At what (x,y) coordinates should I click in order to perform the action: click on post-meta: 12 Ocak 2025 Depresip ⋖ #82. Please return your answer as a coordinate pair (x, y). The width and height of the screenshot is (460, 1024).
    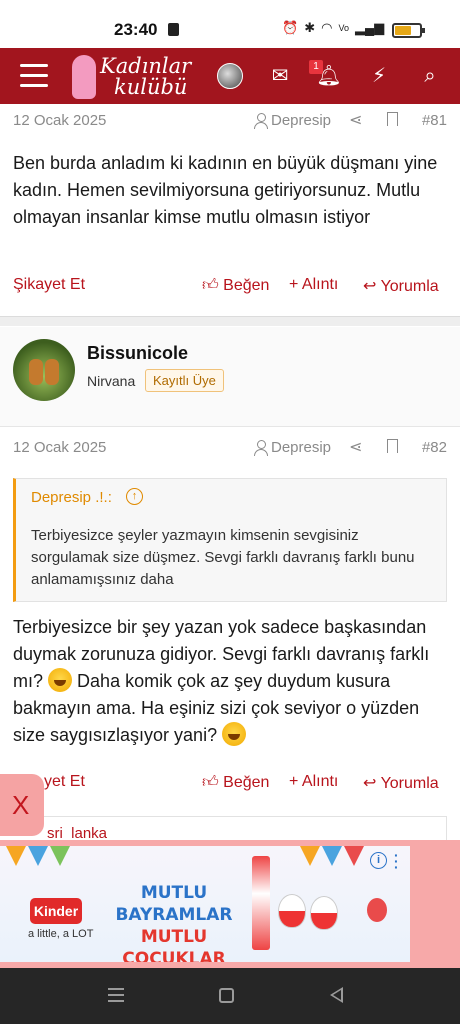
    Looking at the image, I should click on (230, 448).